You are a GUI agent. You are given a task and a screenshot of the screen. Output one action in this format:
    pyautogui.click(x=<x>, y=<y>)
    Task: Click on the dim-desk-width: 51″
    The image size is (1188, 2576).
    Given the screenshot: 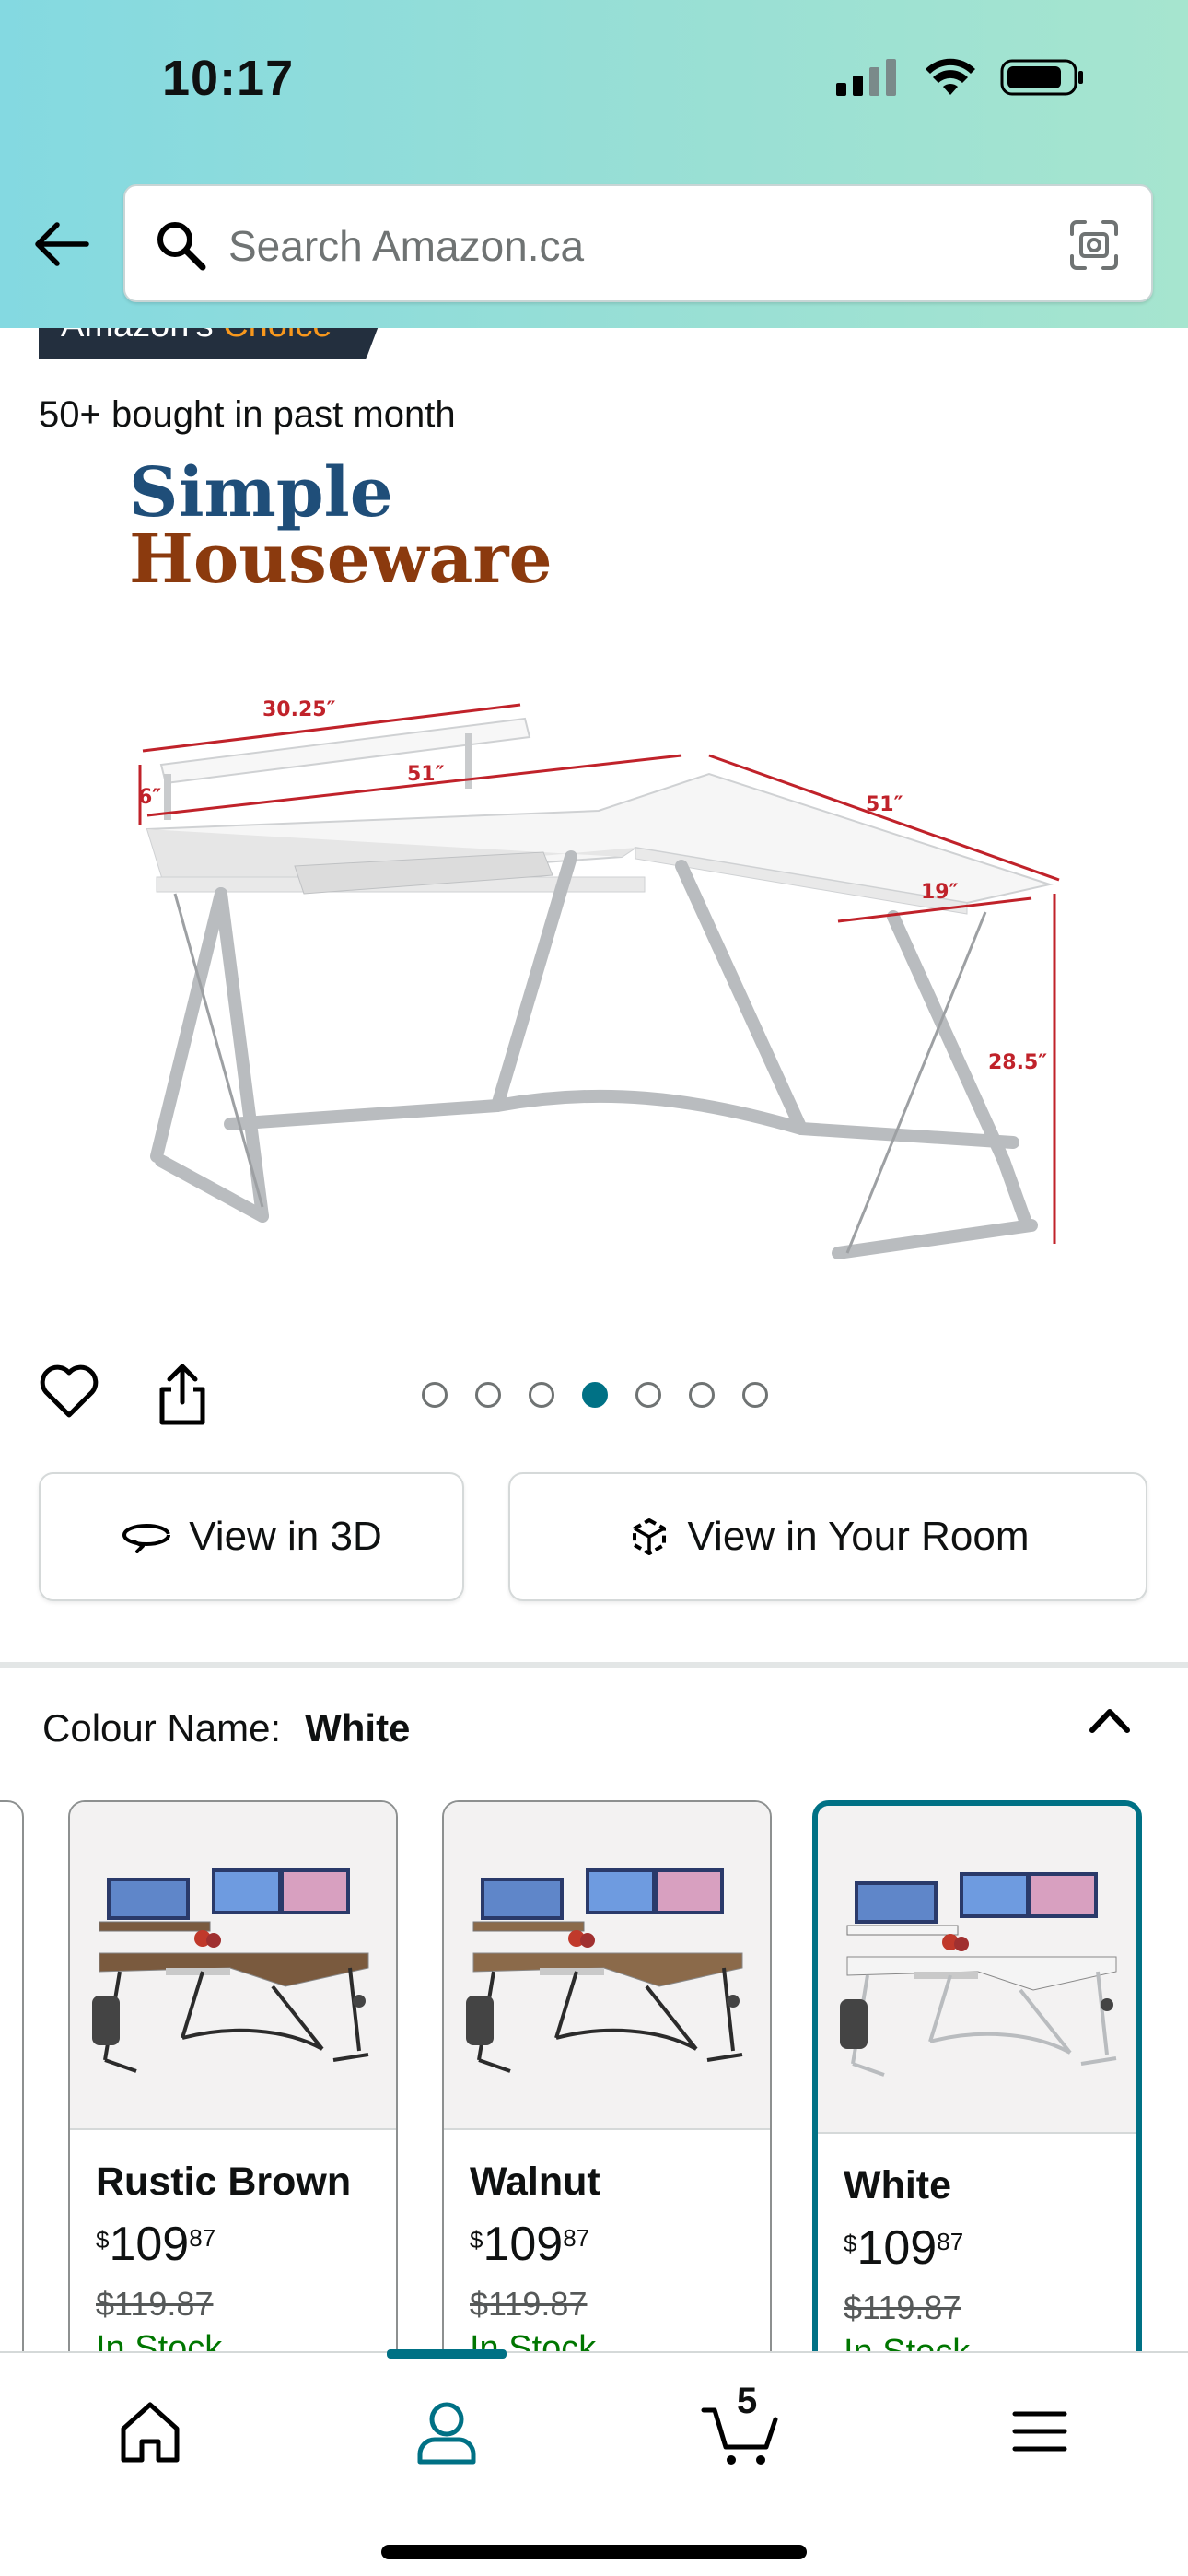 What is the action you would take?
    pyautogui.click(x=426, y=774)
    